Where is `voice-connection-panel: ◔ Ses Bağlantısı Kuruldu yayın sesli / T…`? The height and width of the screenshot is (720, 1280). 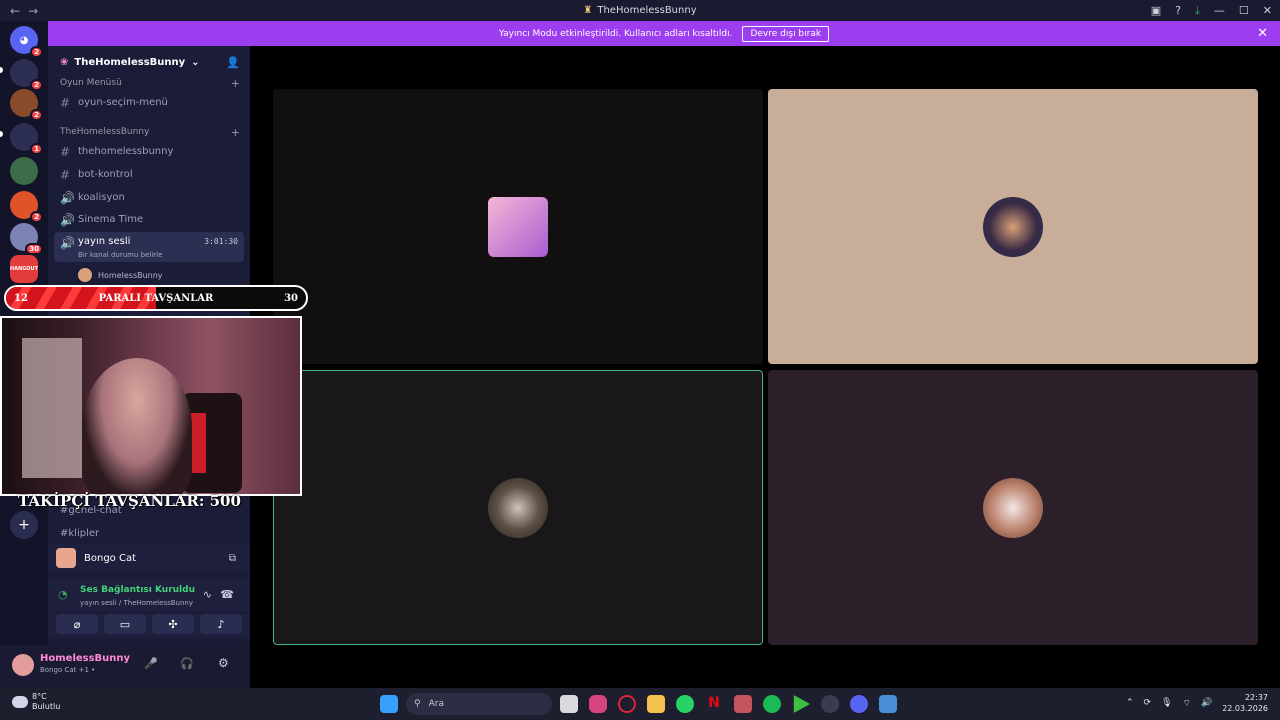
voice-connection-panel: ◔ Ses Bağlantısı Kuruldu yayın sesli / T… is located at coordinates (149, 595).